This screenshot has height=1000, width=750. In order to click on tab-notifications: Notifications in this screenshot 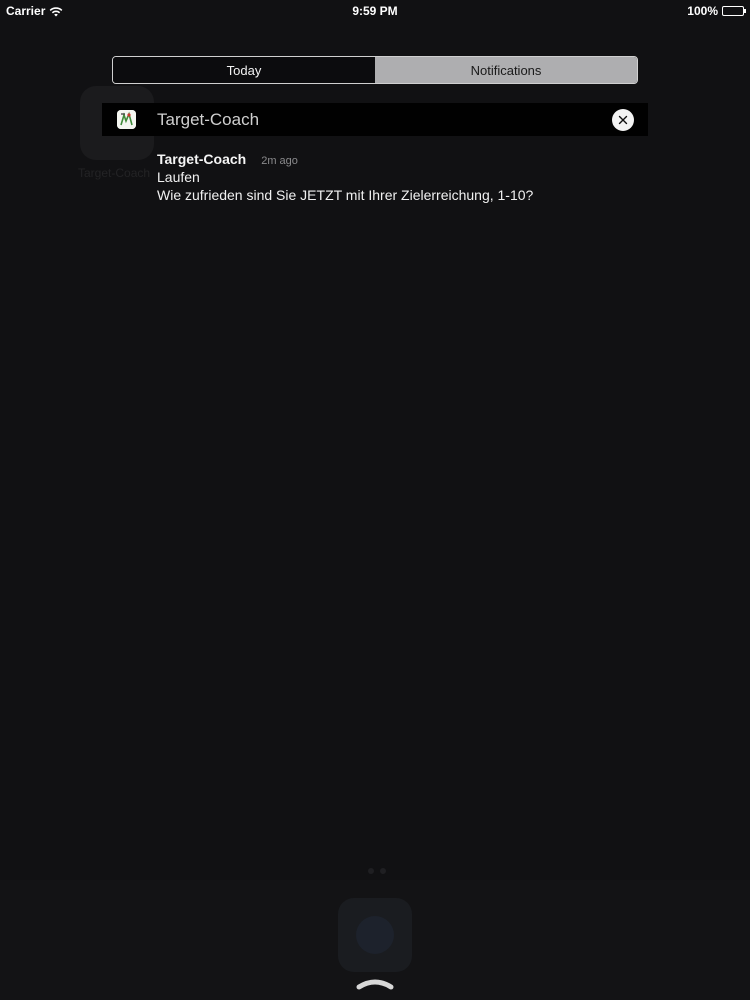, I will do `click(506, 70)`.